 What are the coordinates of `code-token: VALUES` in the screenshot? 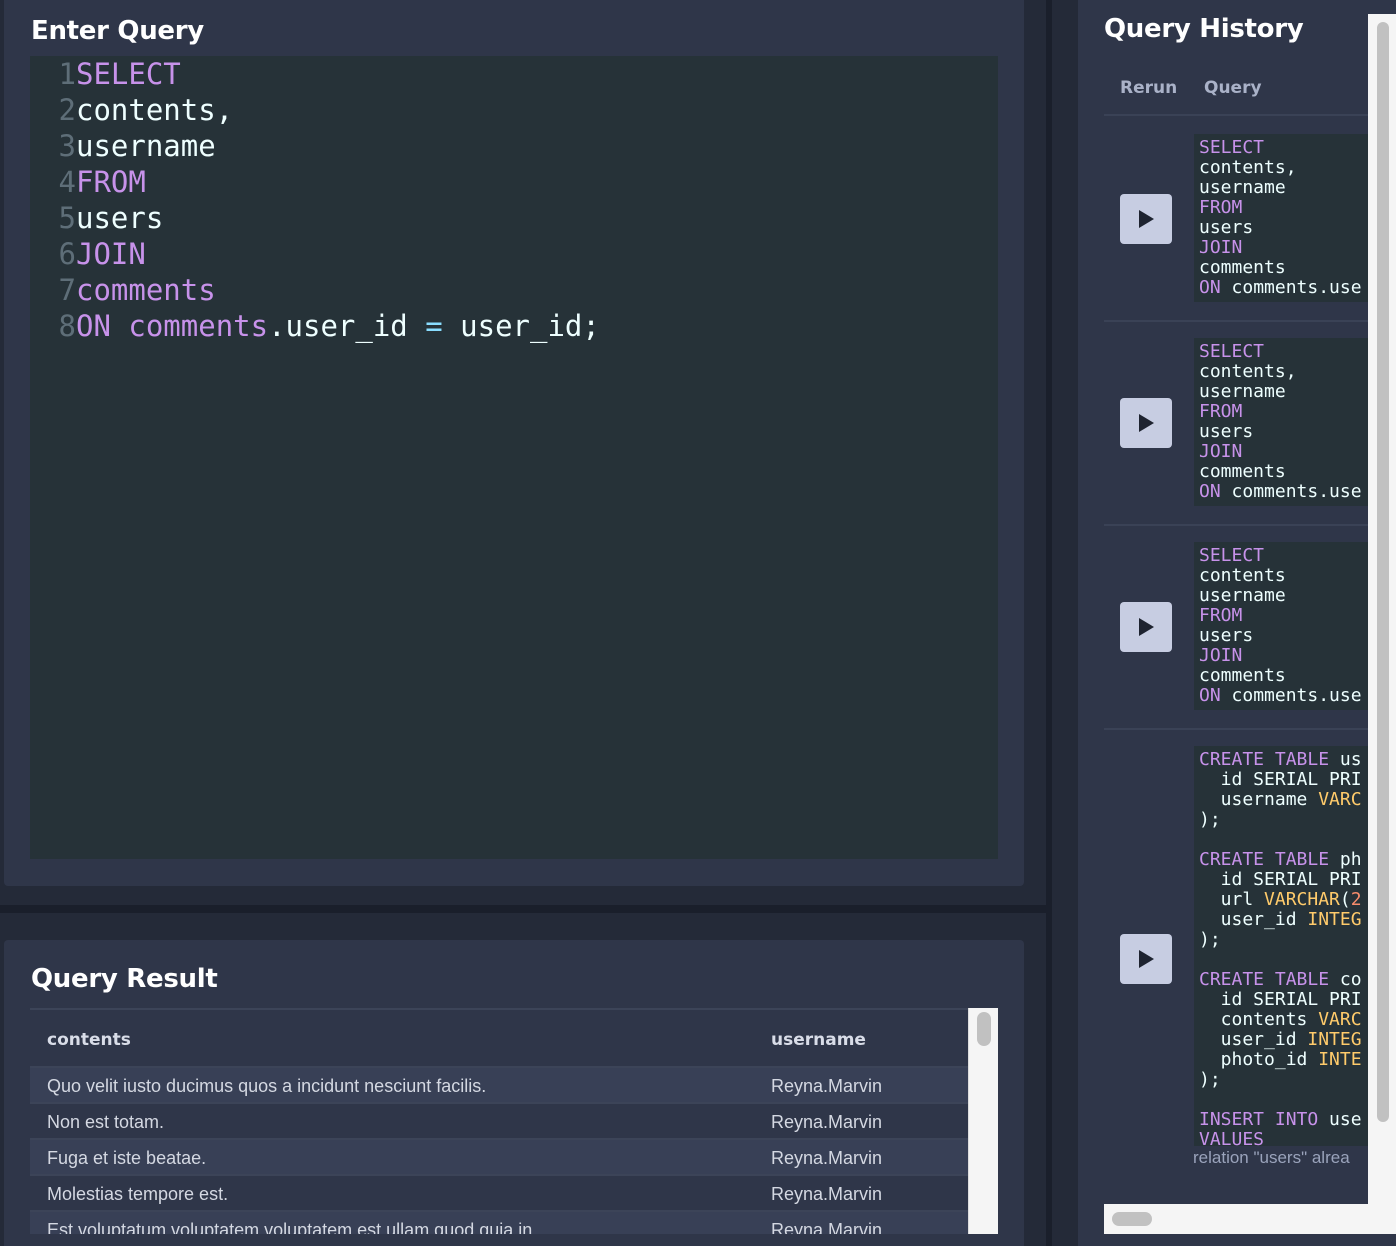 It's located at (1232, 1138).